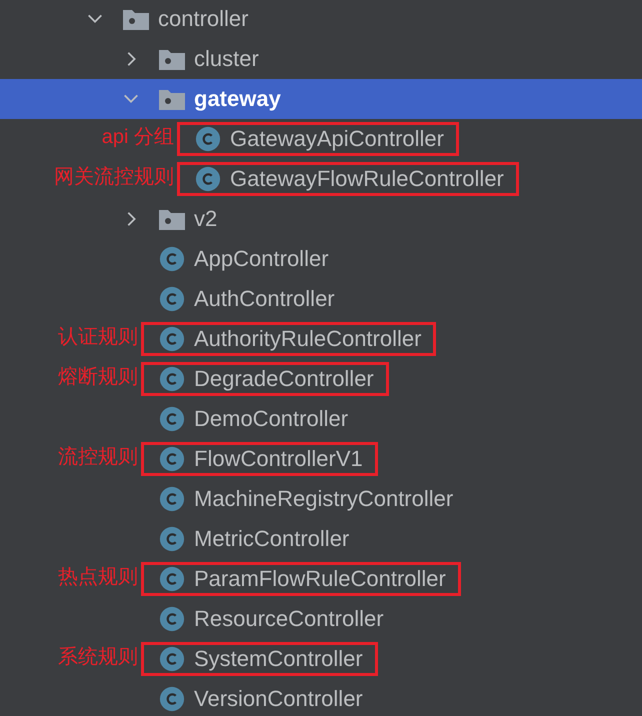 This screenshot has width=642, height=716. I want to click on tree-row: ResourceController, so click(321, 619).